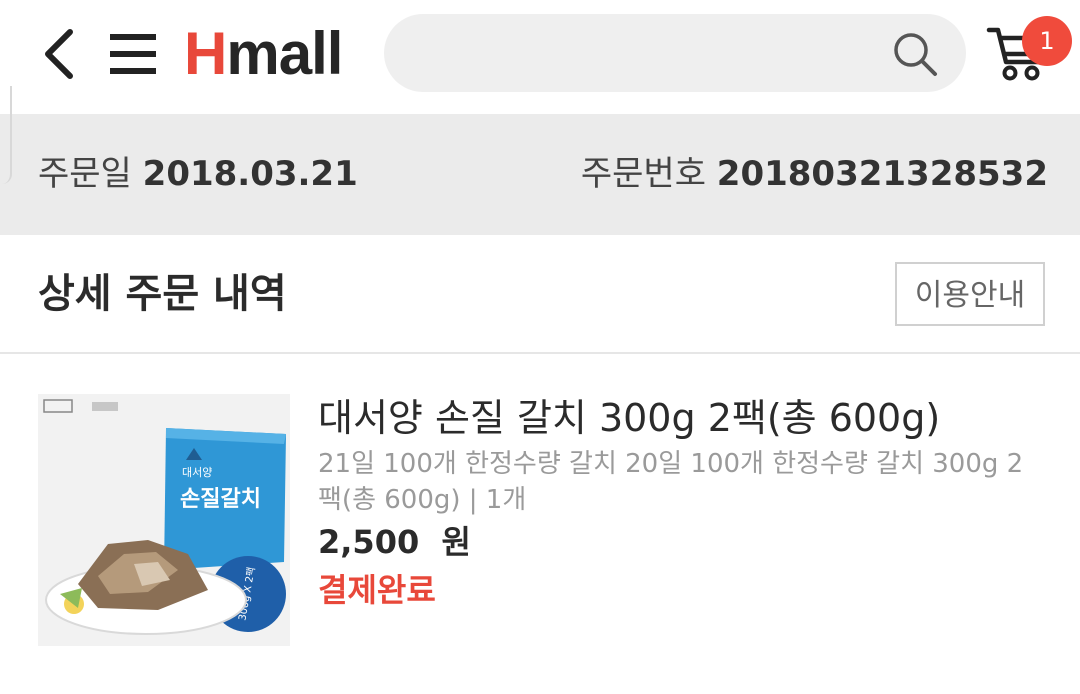 The width and height of the screenshot is (1080, 694). I want to click on edge-handle, so click(6, 135).